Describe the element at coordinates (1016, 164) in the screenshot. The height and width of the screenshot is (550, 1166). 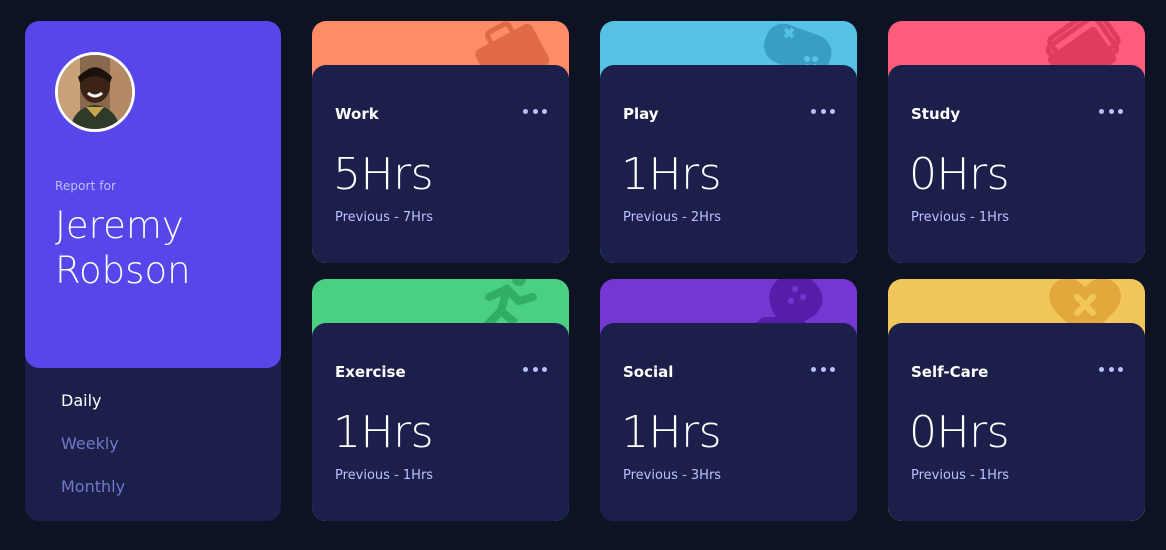
I see `card-study-body: Study 0Hrs Previous - 1Hrs` at that location.